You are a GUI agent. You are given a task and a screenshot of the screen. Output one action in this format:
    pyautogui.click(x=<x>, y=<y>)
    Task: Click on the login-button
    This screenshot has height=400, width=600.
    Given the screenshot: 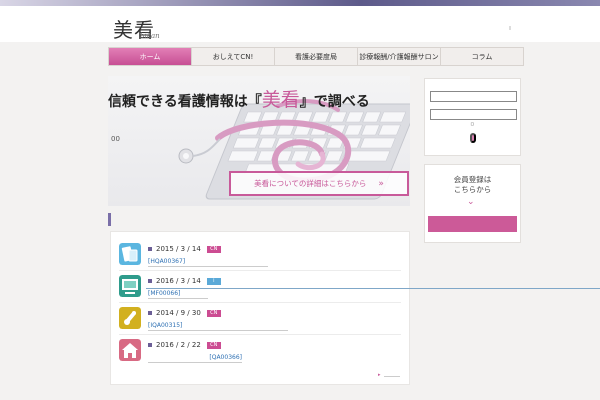 What is the action you would take?
    pyautogui.click(x=473, y=138)
    